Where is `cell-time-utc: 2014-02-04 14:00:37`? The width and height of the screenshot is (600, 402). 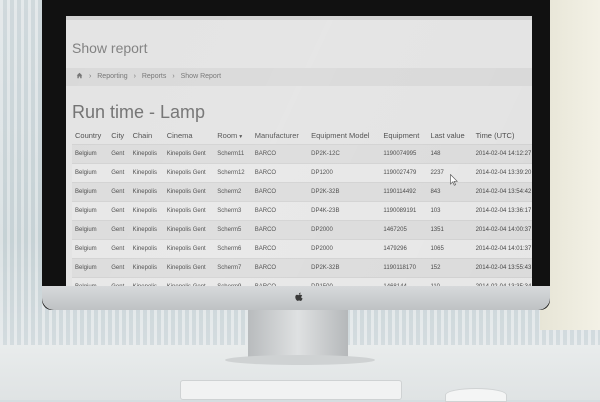
cell-time-utc: 2014-02-04 14:00:37 is located at coordinates (502, 230).